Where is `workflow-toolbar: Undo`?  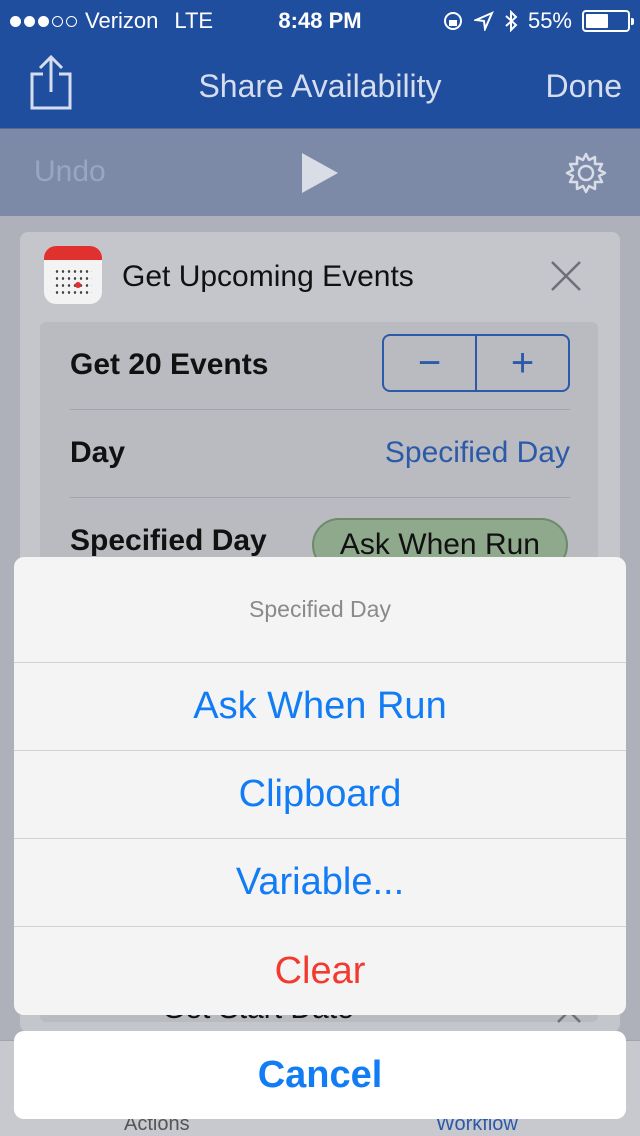 workflow-toolbar: Undo is located at coordinates (320, 172).